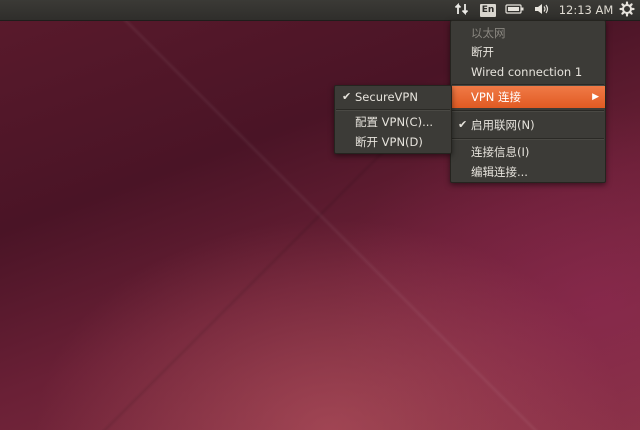 Image resolution: width=640 pixels, height=430 pixels. I want to click on top-panel: En 12:13 AM, so click(320, 10).